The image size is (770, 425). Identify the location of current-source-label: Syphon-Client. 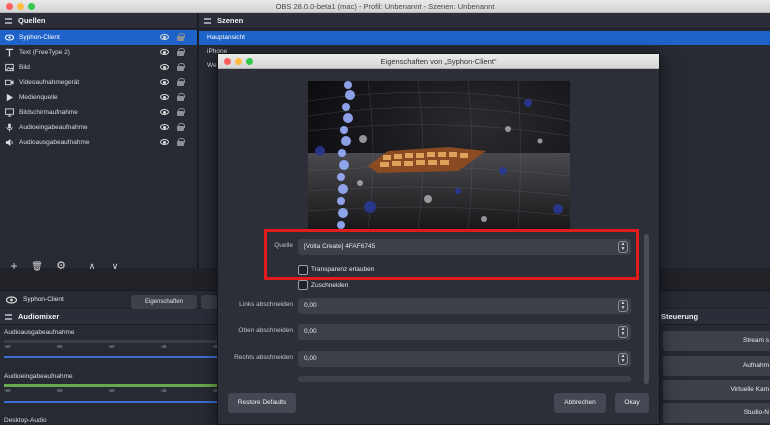
(43, 299).